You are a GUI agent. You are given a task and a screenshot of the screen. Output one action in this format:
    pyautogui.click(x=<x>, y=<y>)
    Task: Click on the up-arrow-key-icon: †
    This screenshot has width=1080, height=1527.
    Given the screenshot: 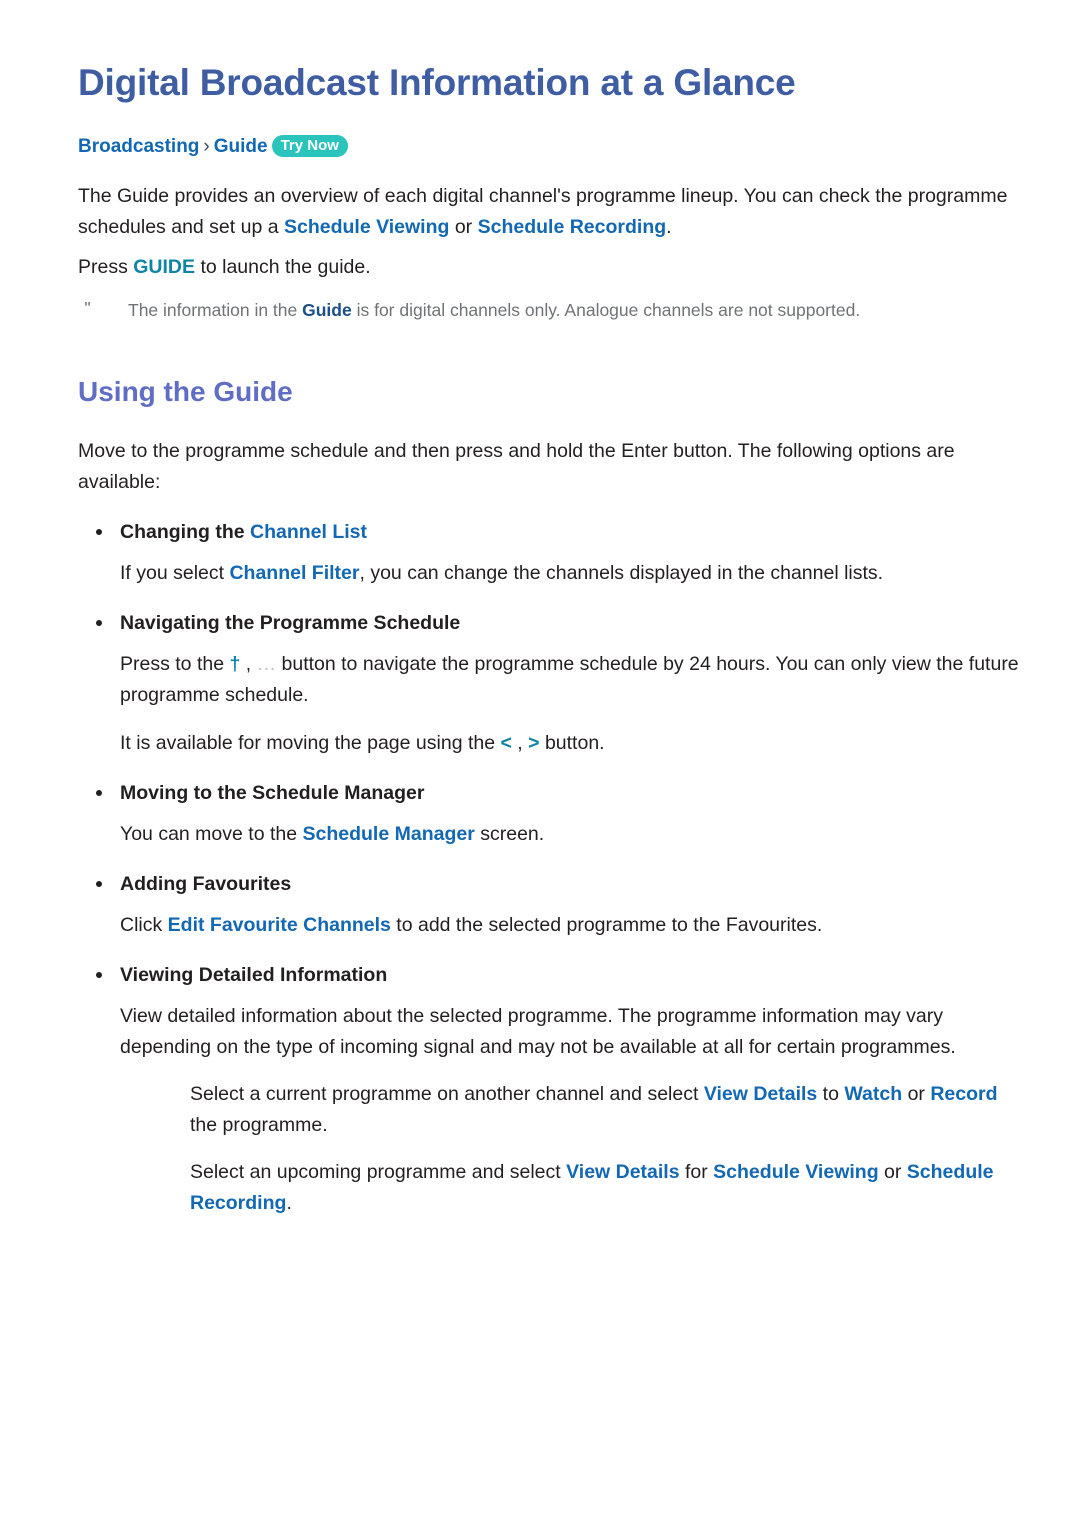 What is the action you would take?
    pyautogui.click(x=235, y=663)
    